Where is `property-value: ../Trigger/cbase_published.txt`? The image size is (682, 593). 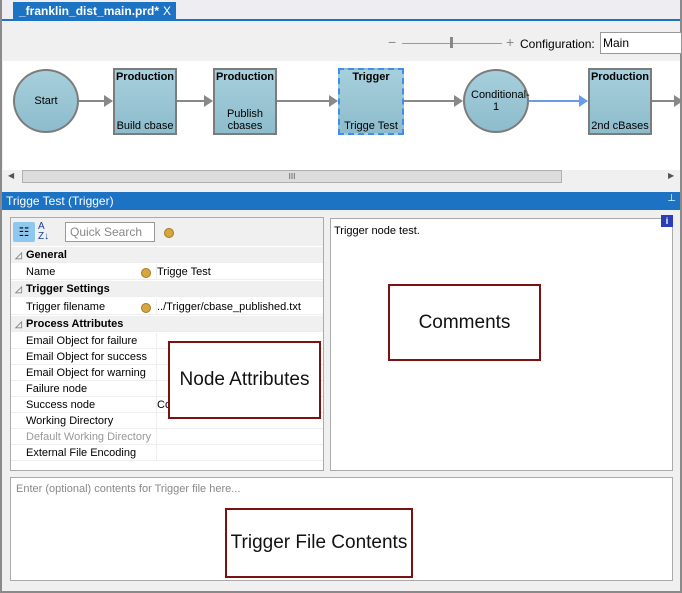 property-value: ../Trigger/cbase_published.txt is located at coordinates (239, 307).